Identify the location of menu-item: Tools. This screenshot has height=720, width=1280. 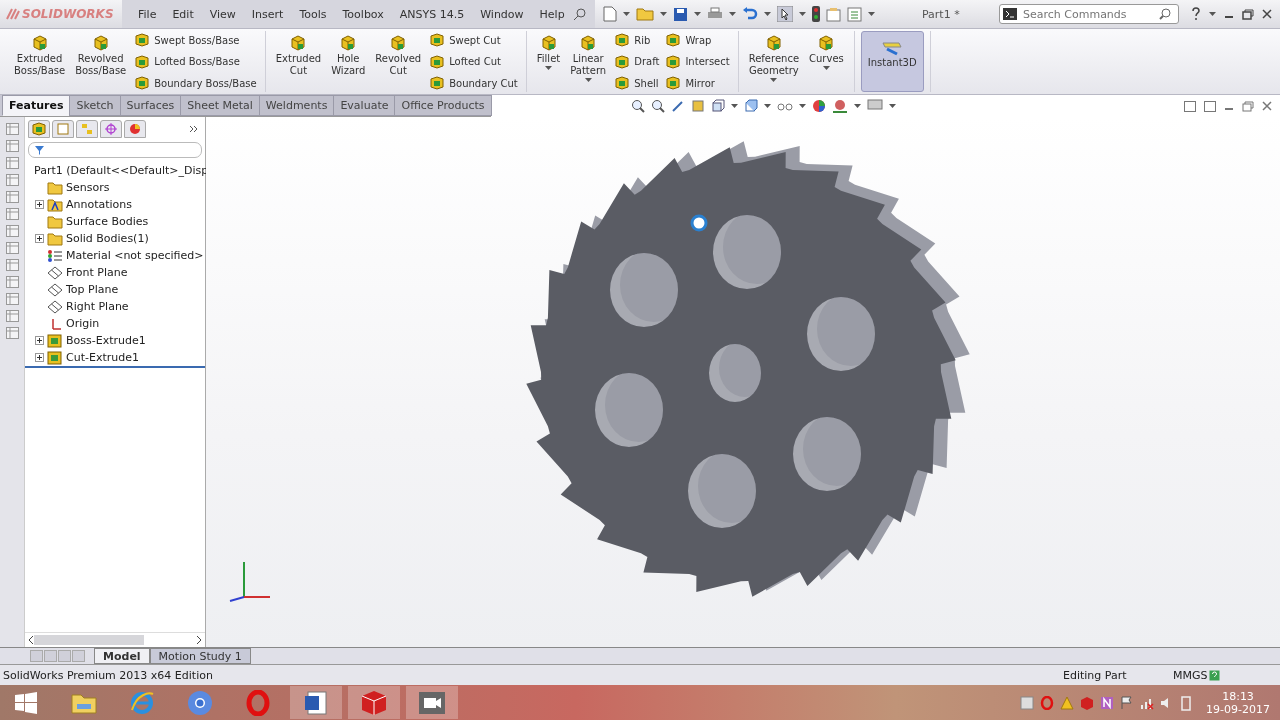
(313, 14).